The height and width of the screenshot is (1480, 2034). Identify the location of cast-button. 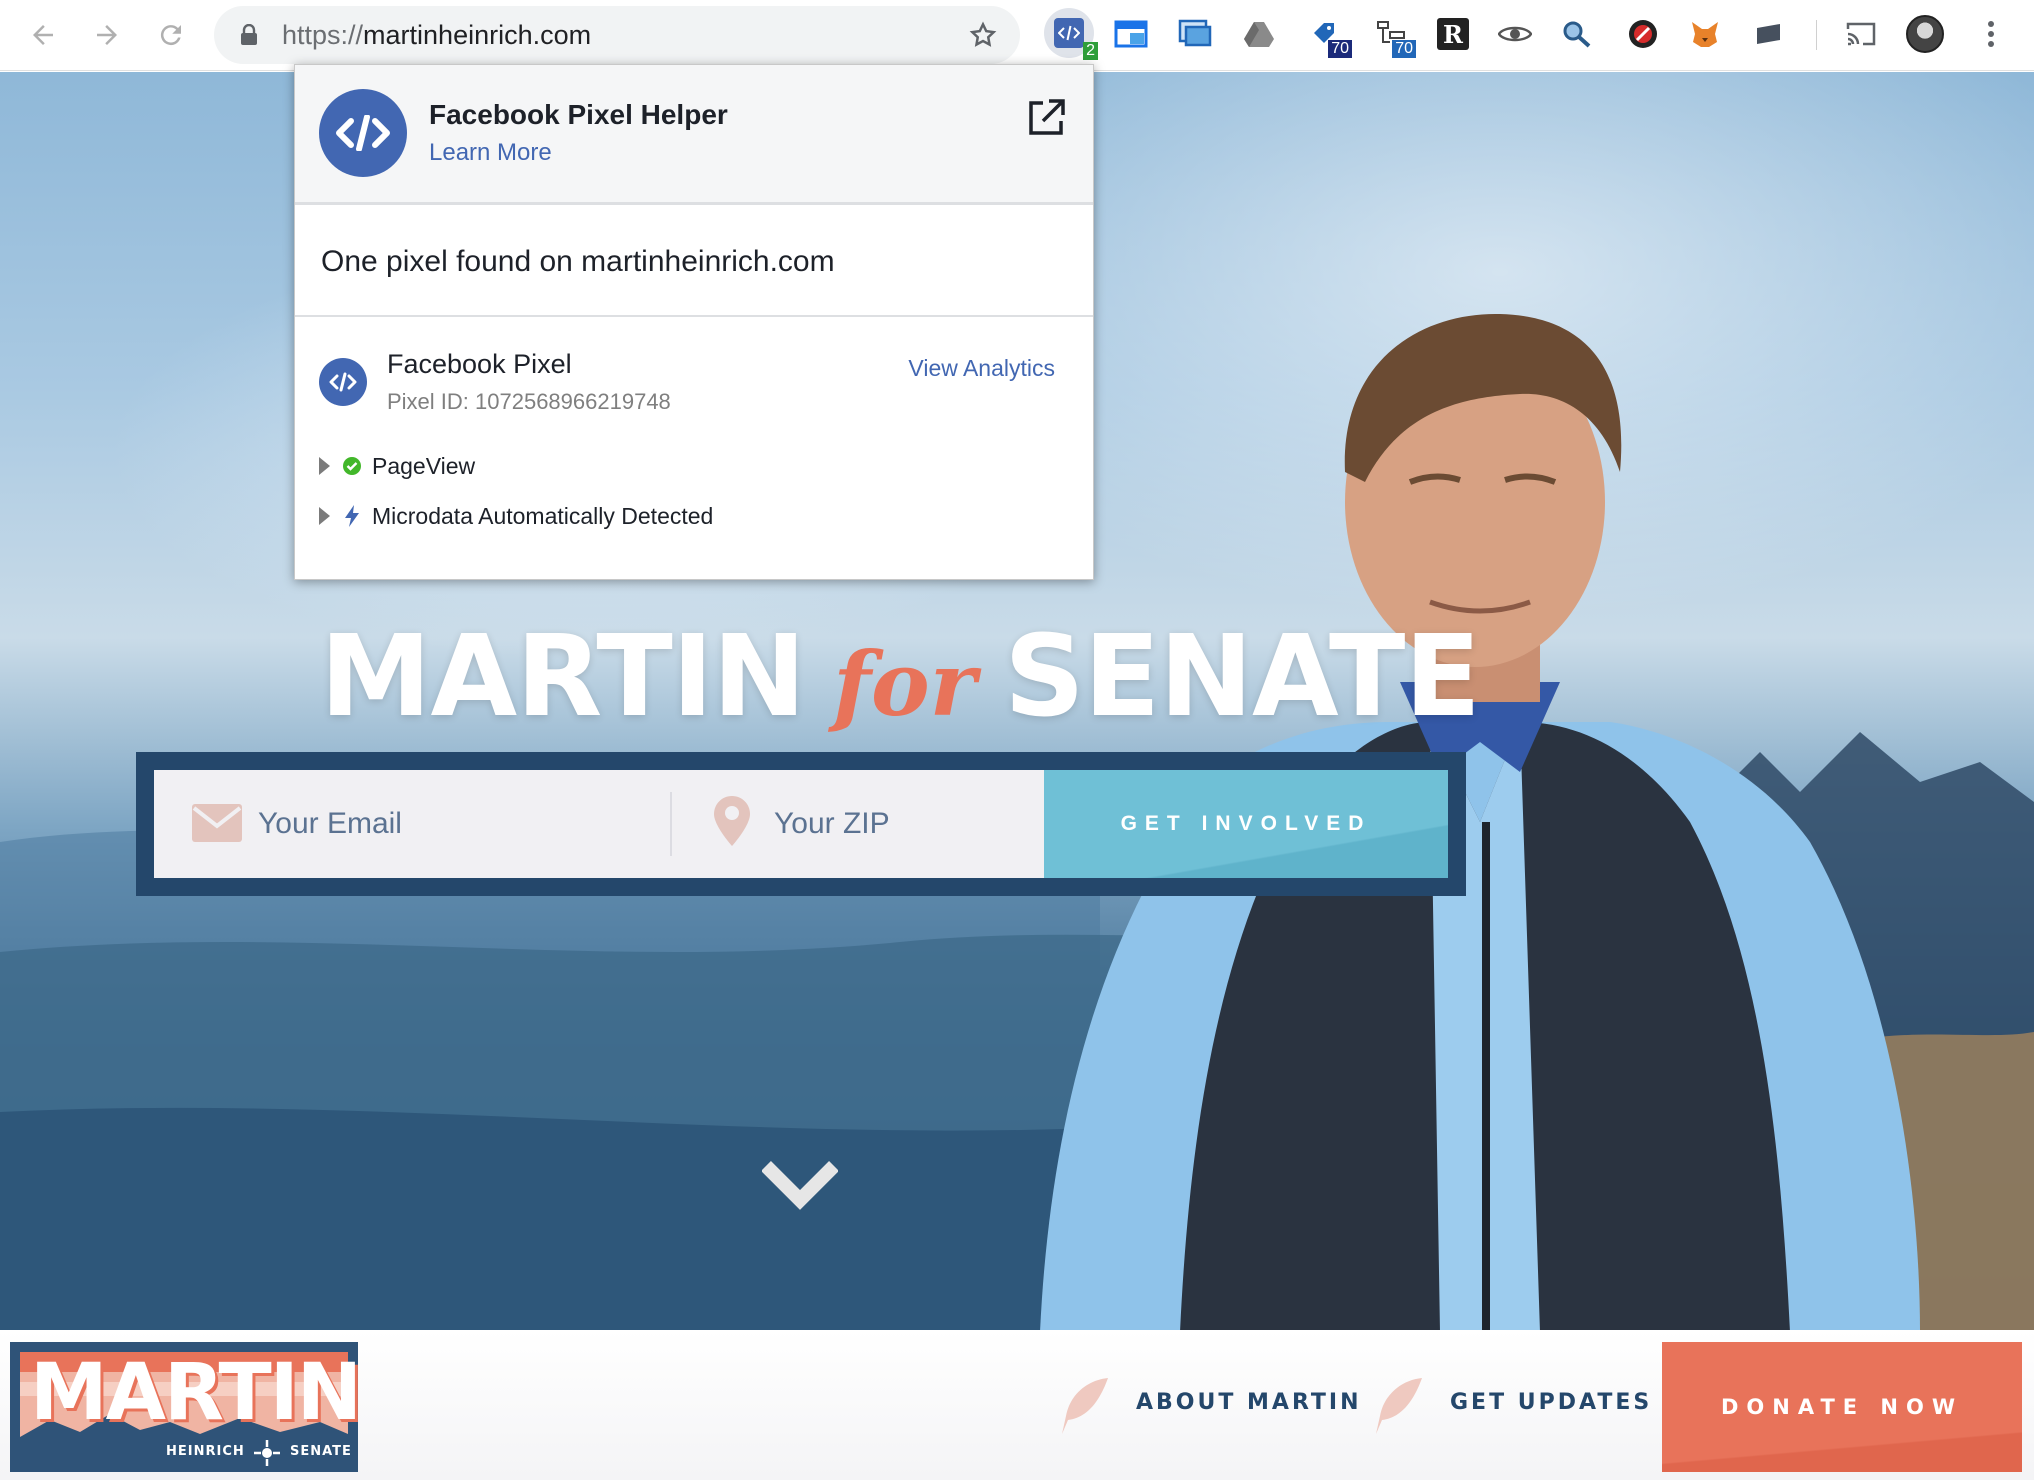
(1861, 34).